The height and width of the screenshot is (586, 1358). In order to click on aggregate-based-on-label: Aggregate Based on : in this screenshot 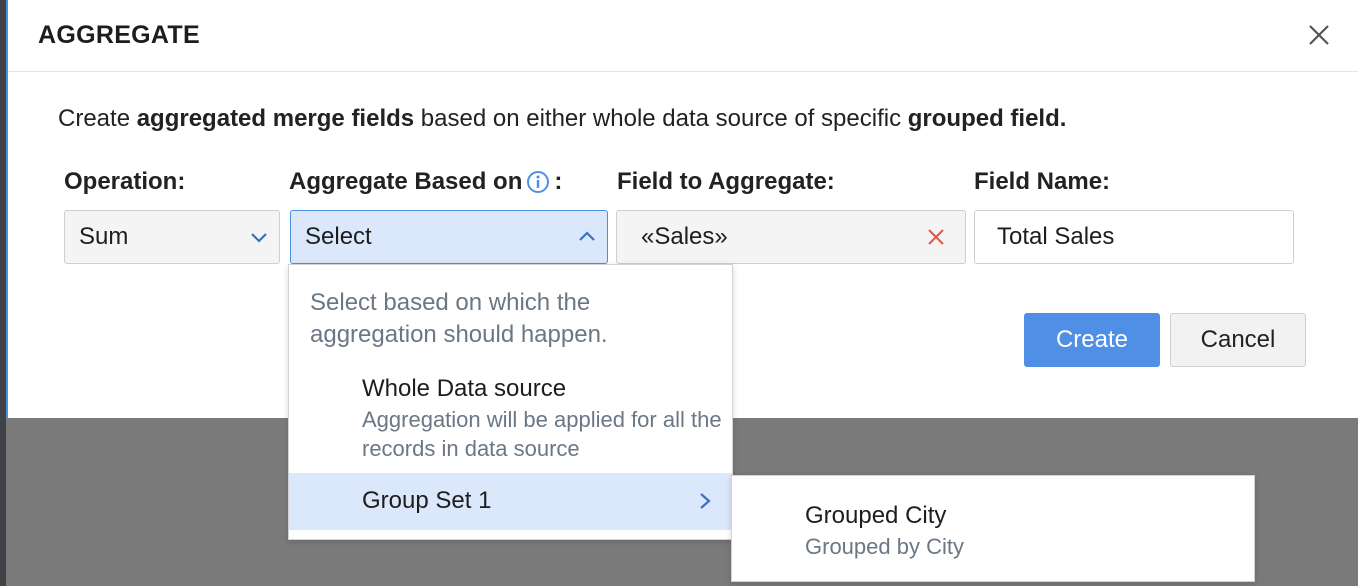, I will do `click(426, 181)`.